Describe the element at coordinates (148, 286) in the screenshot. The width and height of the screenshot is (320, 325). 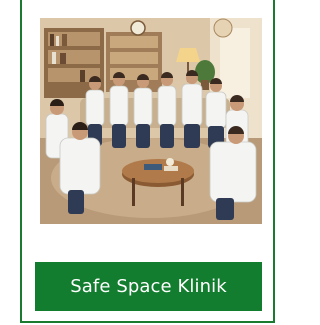
I see `safe-space-klinik-button: Safe Space Klinik` at that location.